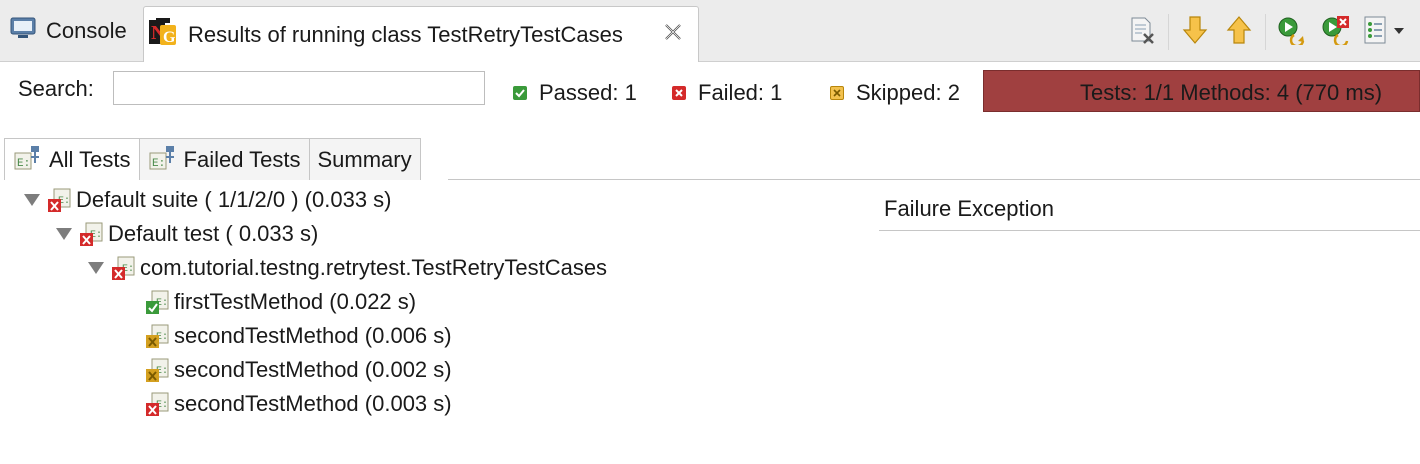 The height and width of the screenshot is (464, 1420). I want to click on view-toolbar, so click(1266, 32).